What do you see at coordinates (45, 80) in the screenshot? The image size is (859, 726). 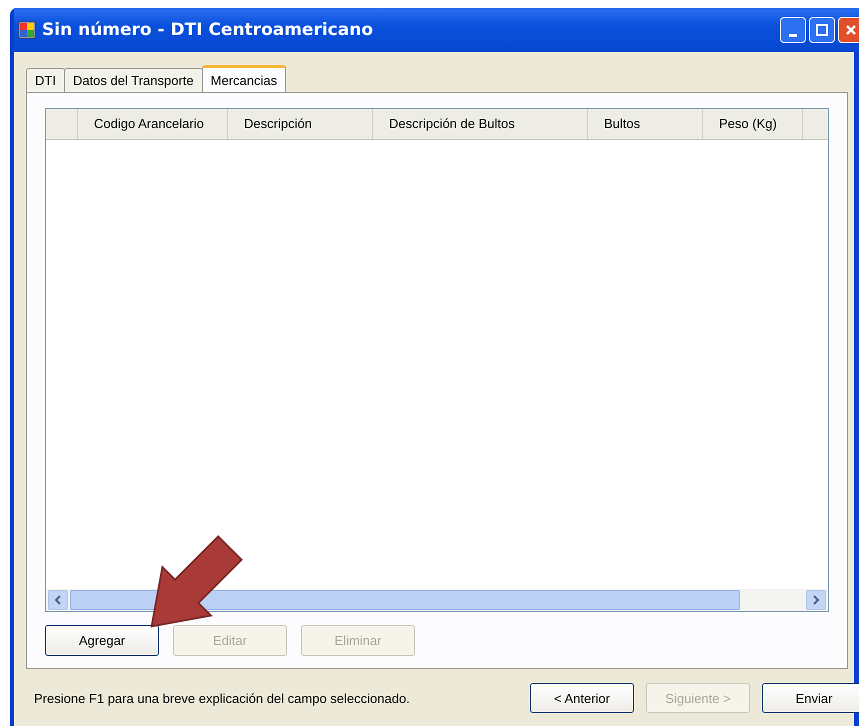 I see `tab: DTI` at bounding box center [45, 80].